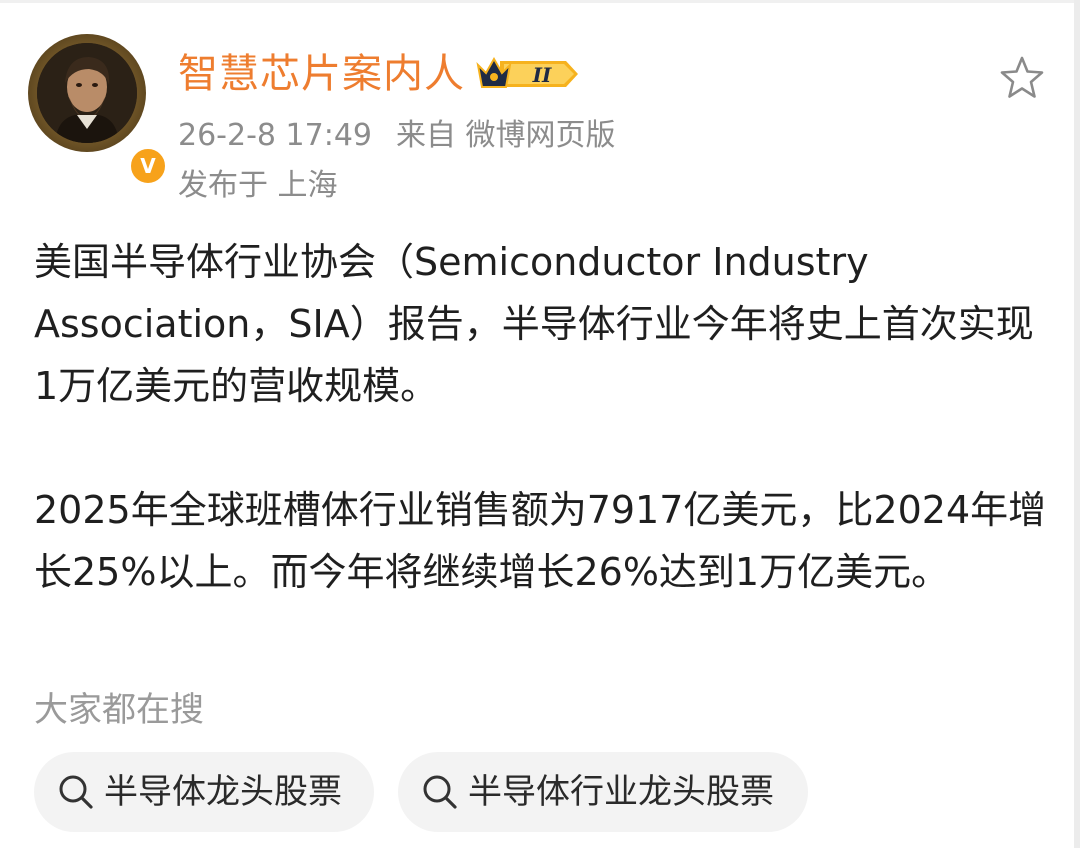 This screenshot has height=848, width=1080. I want to click on scrollbar-track, so click(1077, 424).